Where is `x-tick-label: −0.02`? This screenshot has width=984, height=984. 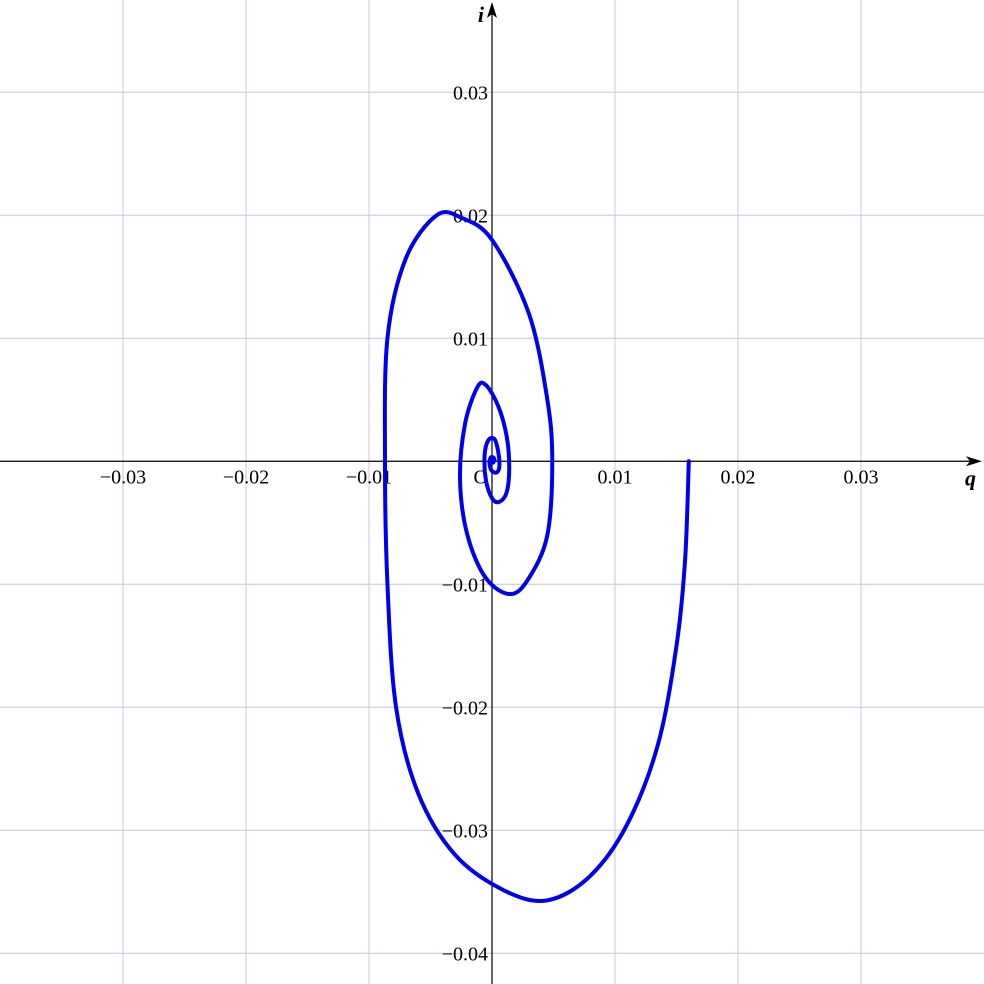 x-tick-label: −0.02 is located at coordinates (246, 477).